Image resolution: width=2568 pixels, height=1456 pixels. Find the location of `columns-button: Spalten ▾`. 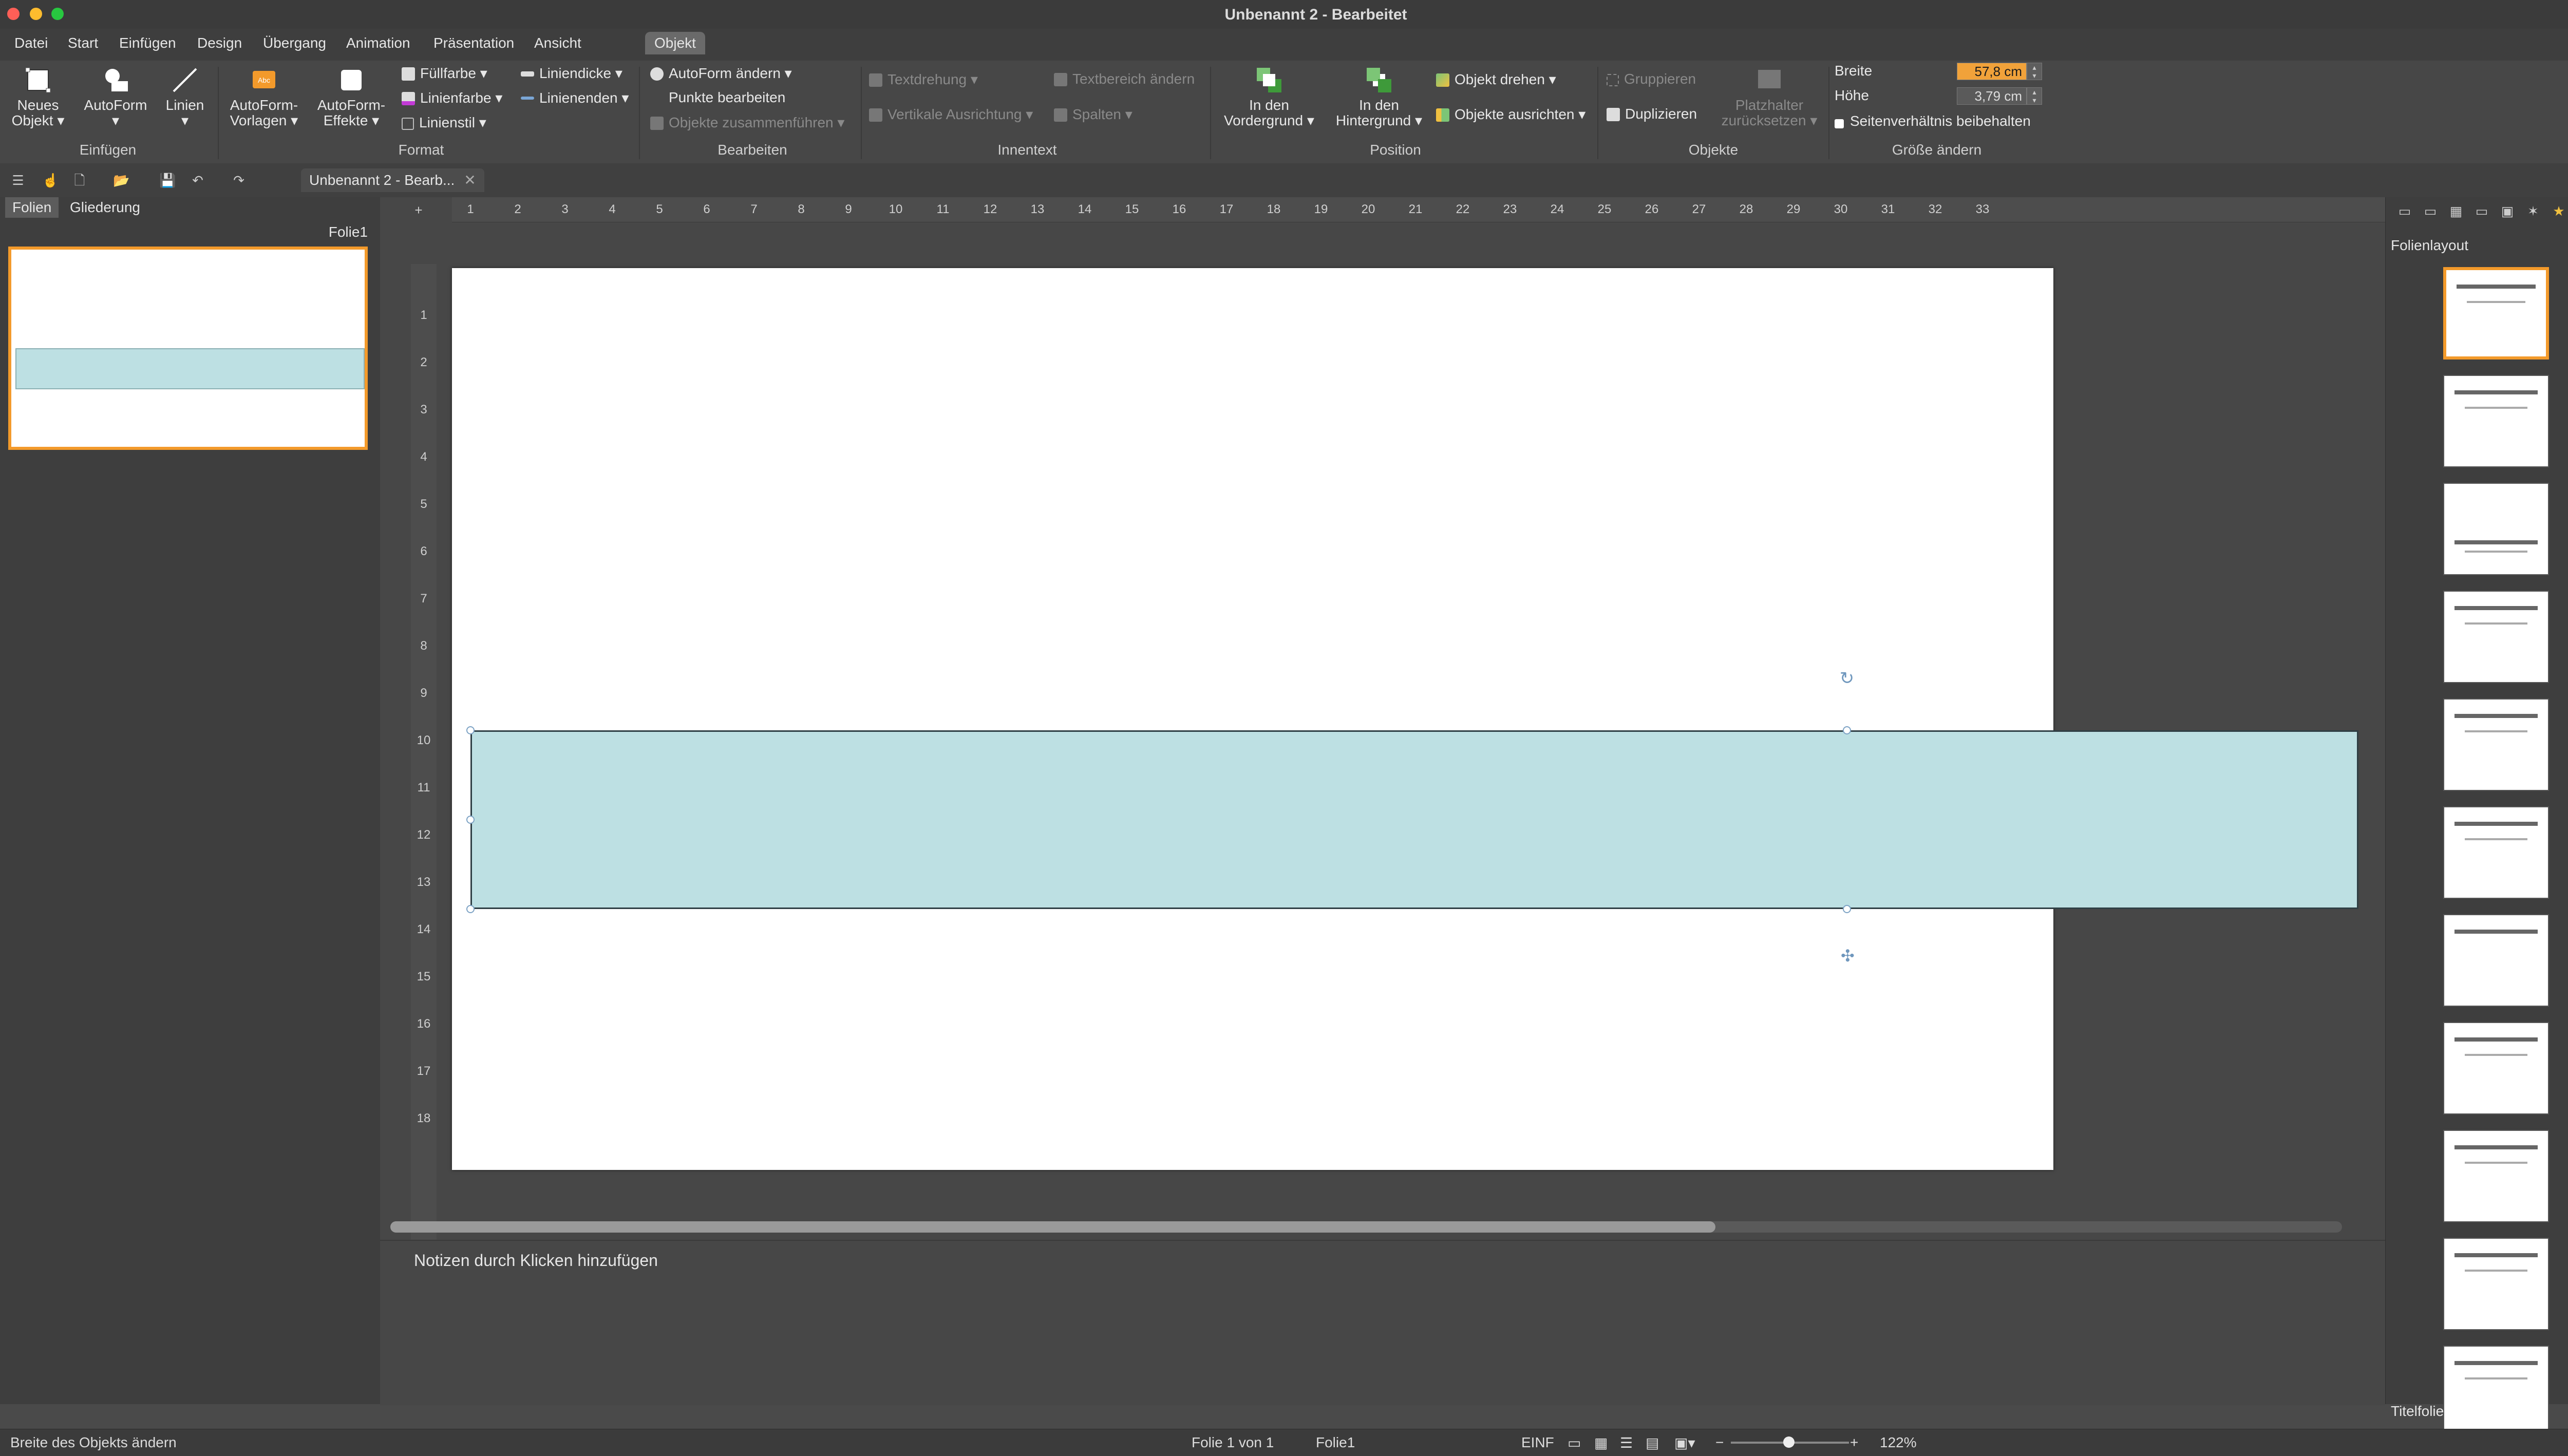

columns-button: Spalten ▾ is located at coordinates (1093, 115).